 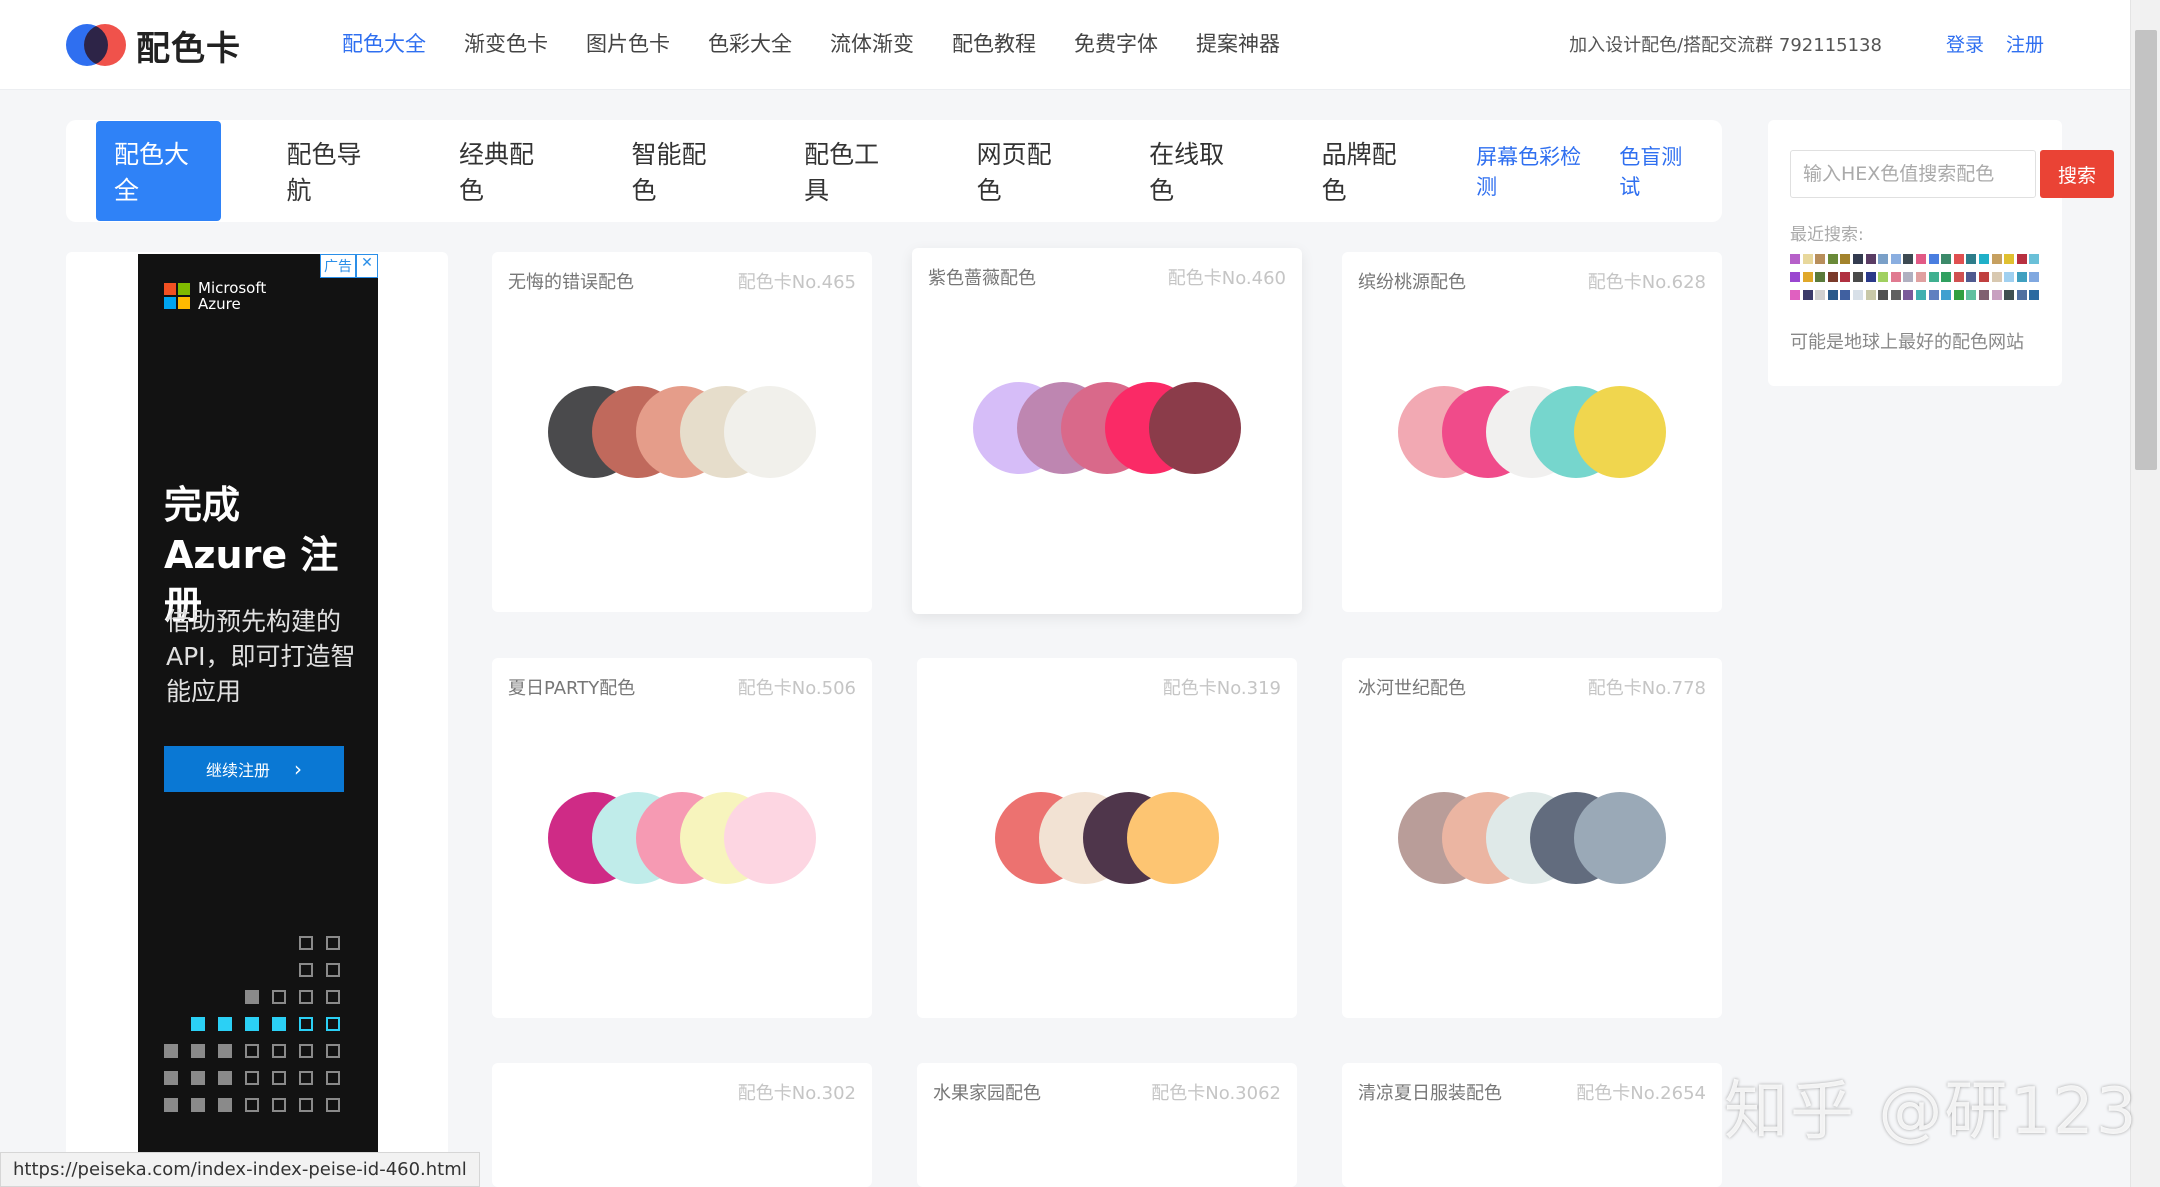 What do you see at coordinates (1965, 43) in the screenshot?
I see `login-link: 登录` at bounding box center [1965, 43].